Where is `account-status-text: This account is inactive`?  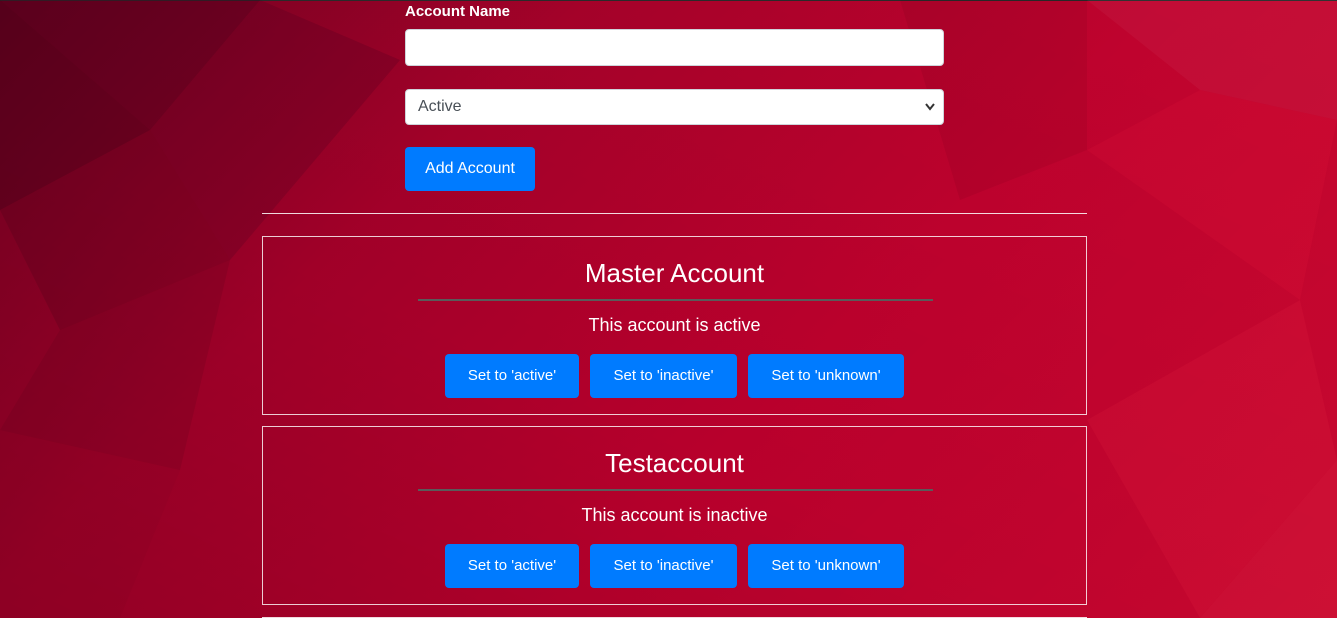 account-status-text: This account is inactive is located at coordinates (674, 515).